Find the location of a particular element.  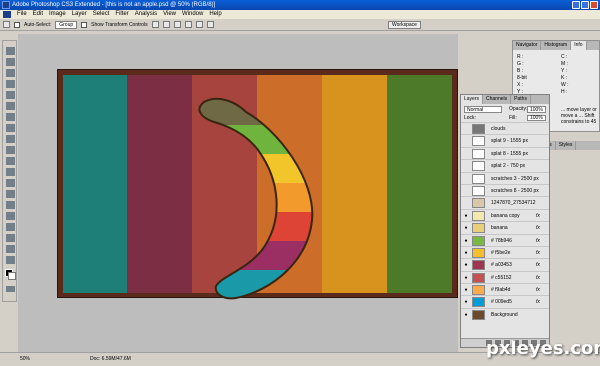

menu-select: Select is located at coordinates (101, 14).